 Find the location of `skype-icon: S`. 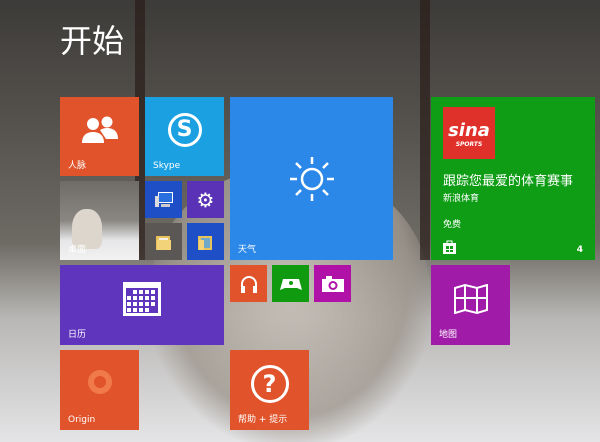

skype-icon: S is located at coordinates (184, 130).